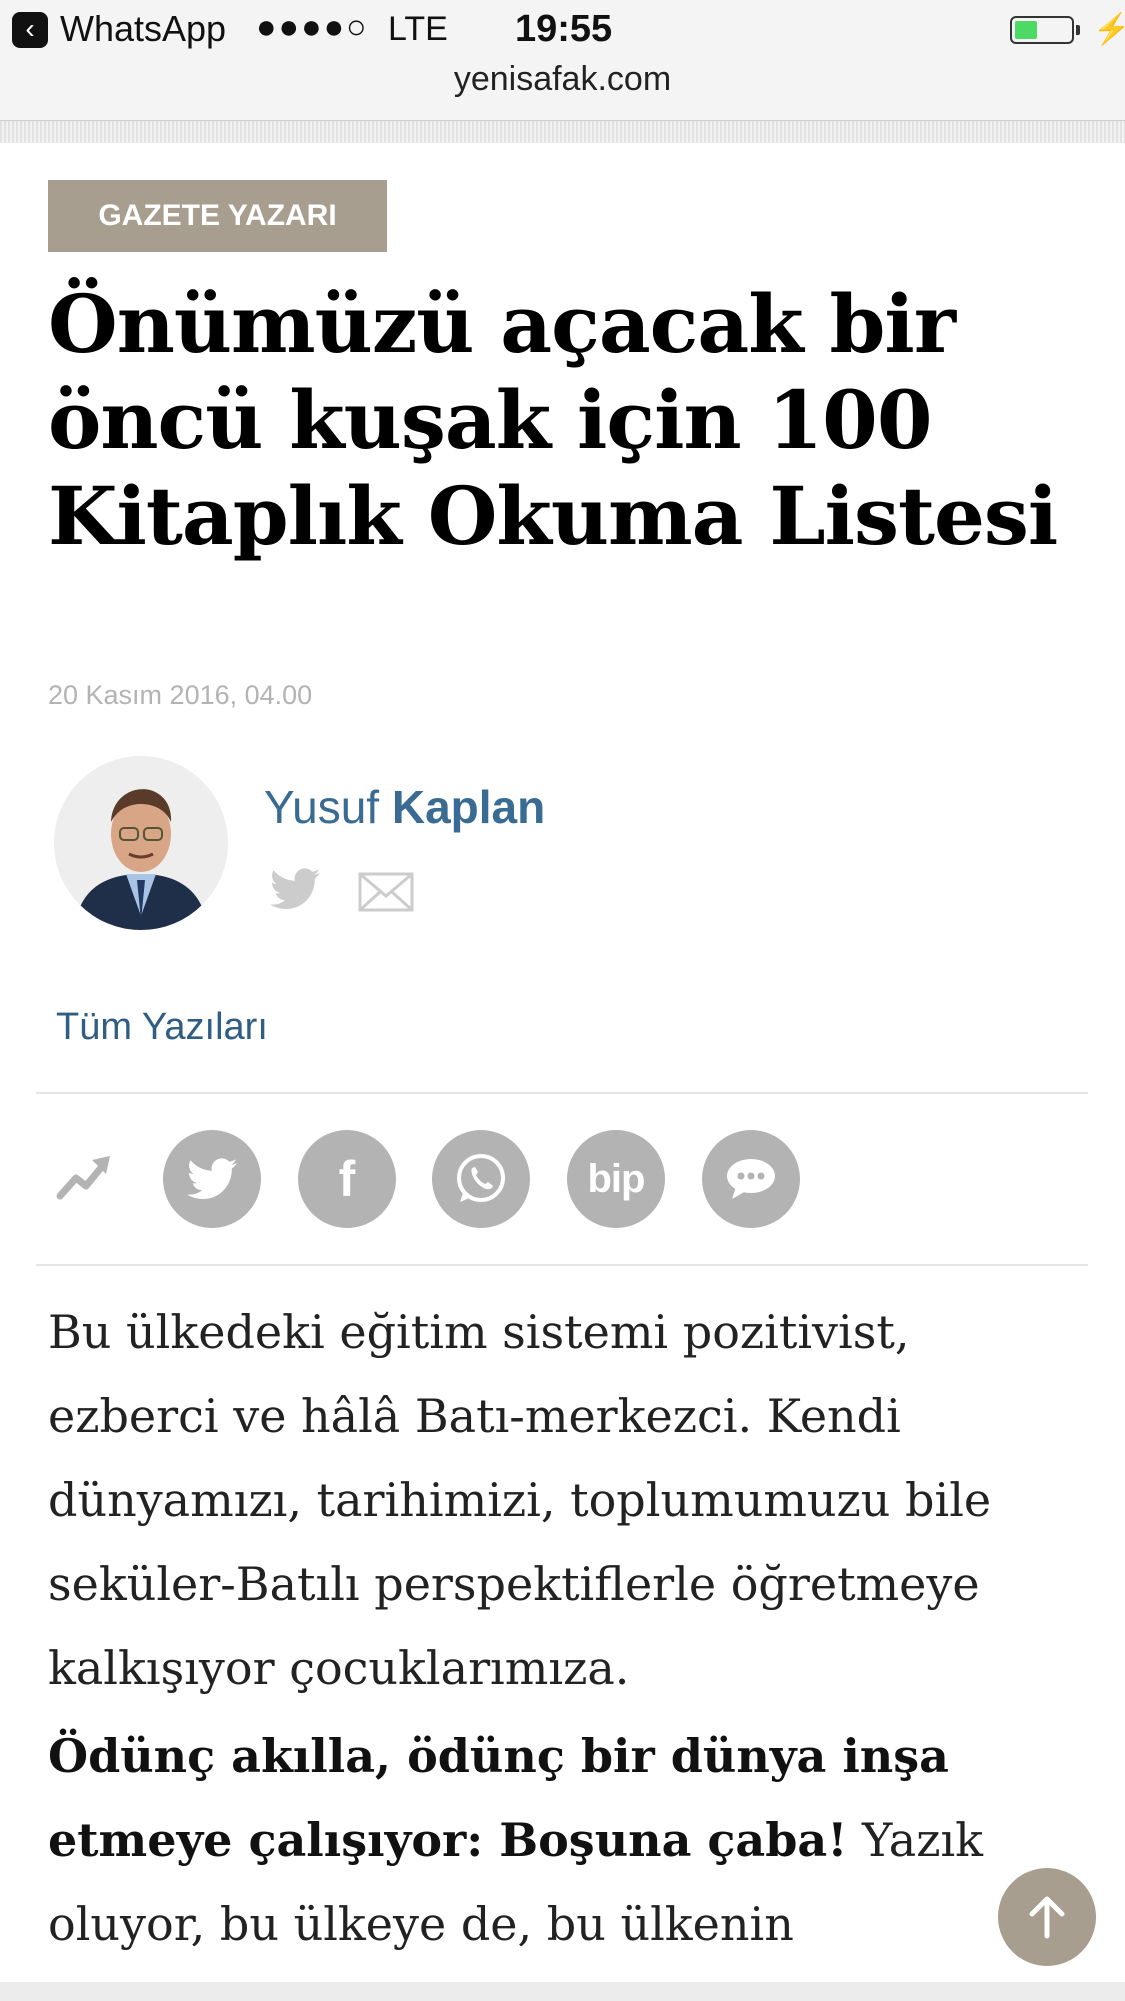 The image size is (1125, 2001). I want to click on address-bar-url: yenisafak.com, so click(562, 79).